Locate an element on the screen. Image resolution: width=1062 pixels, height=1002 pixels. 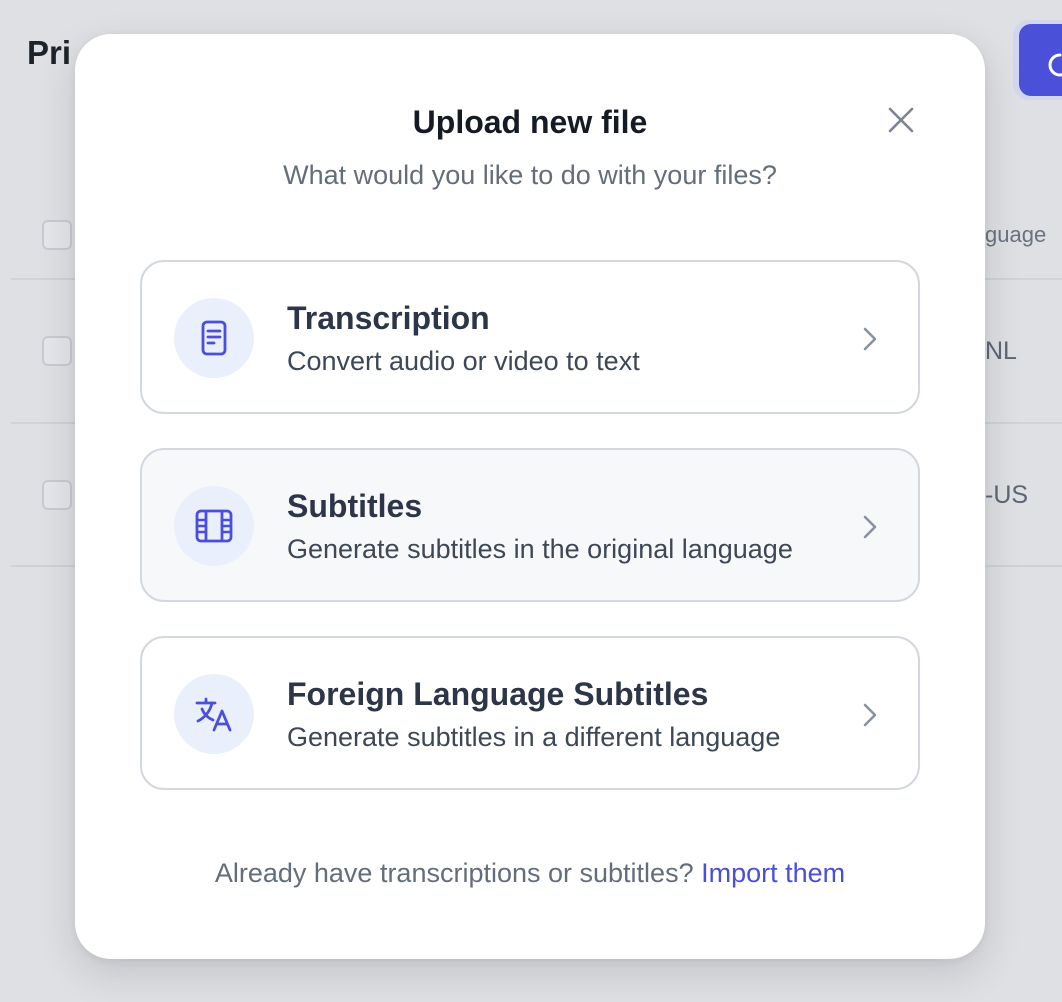
film-icon is located at coordinates (214, 526).